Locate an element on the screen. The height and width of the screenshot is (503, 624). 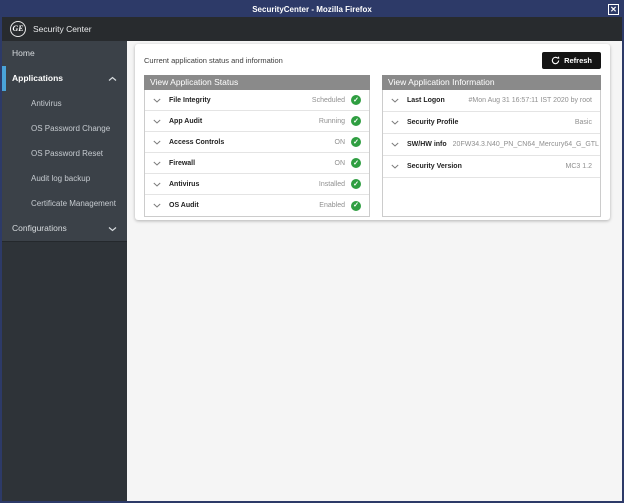
status-label: Access Controls is located at coordinates (197, 142).